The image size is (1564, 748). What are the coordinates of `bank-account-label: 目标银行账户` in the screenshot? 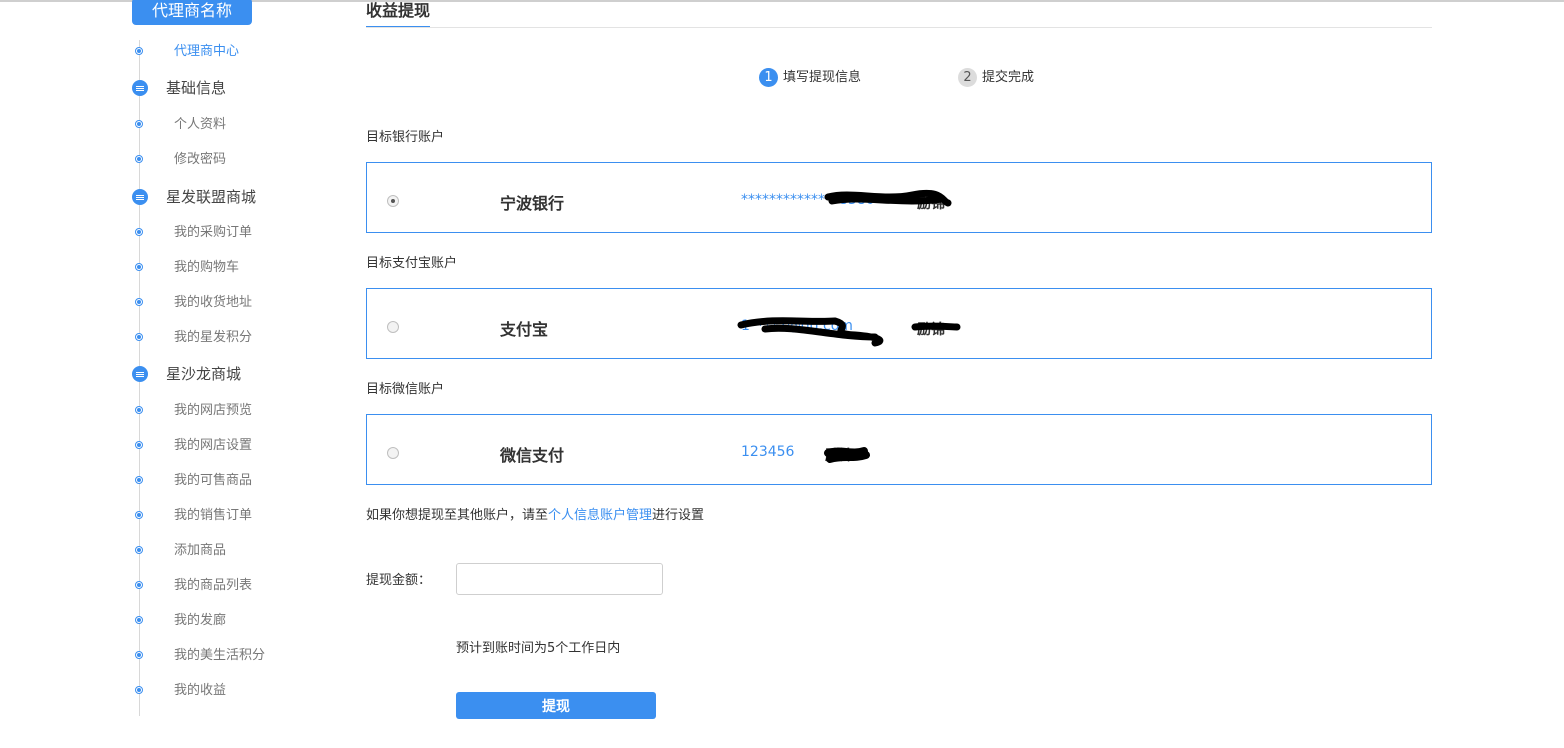 It's located at (405, 137).